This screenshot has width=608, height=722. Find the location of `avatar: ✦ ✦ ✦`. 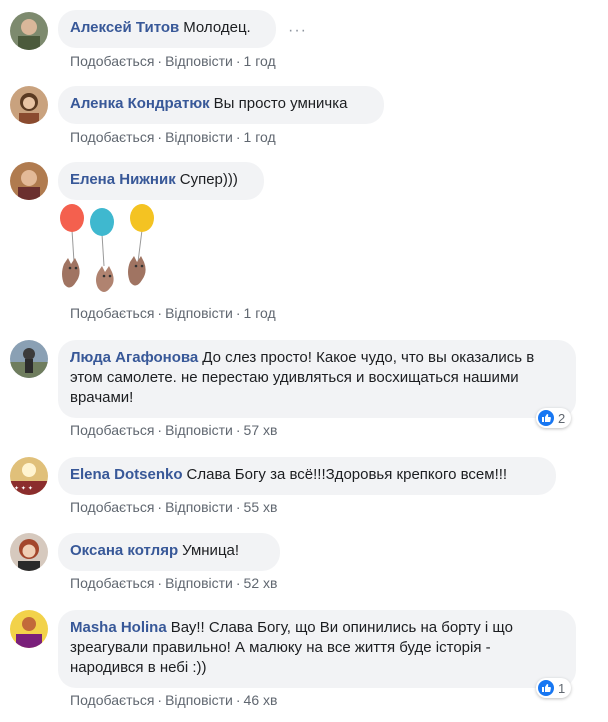

avatar: ✦ ✦ ✦ is located at coordinates (29, 476).